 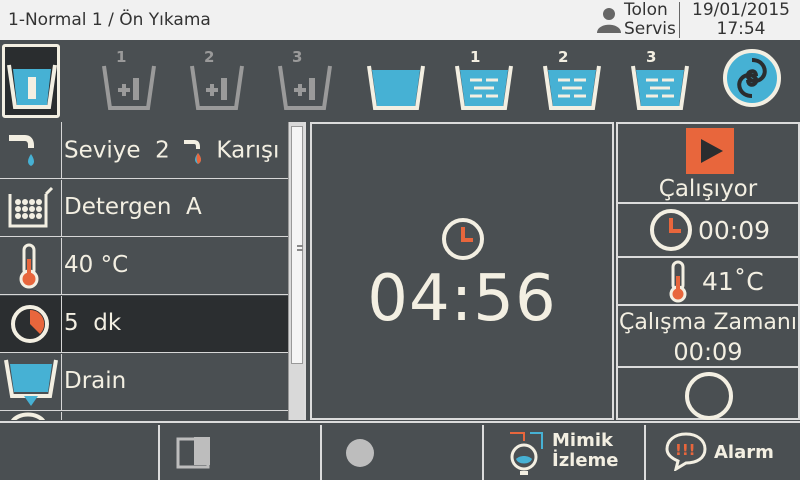 I want to click on date-time: 19/01/2015 17:54, so click(x=741, y=20).